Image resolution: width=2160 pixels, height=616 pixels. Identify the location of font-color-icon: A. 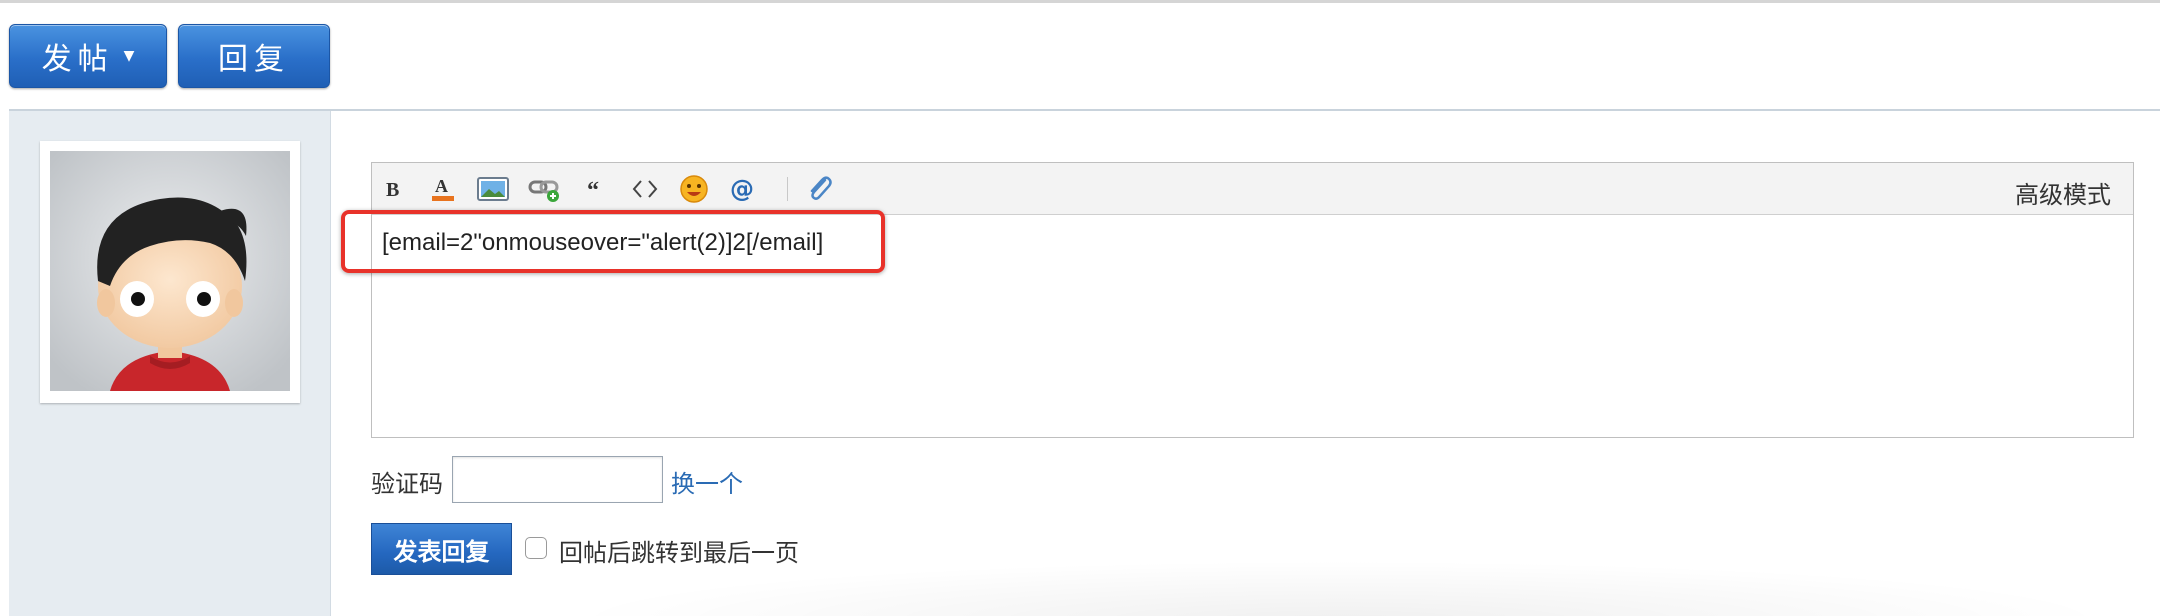
(443, 189).